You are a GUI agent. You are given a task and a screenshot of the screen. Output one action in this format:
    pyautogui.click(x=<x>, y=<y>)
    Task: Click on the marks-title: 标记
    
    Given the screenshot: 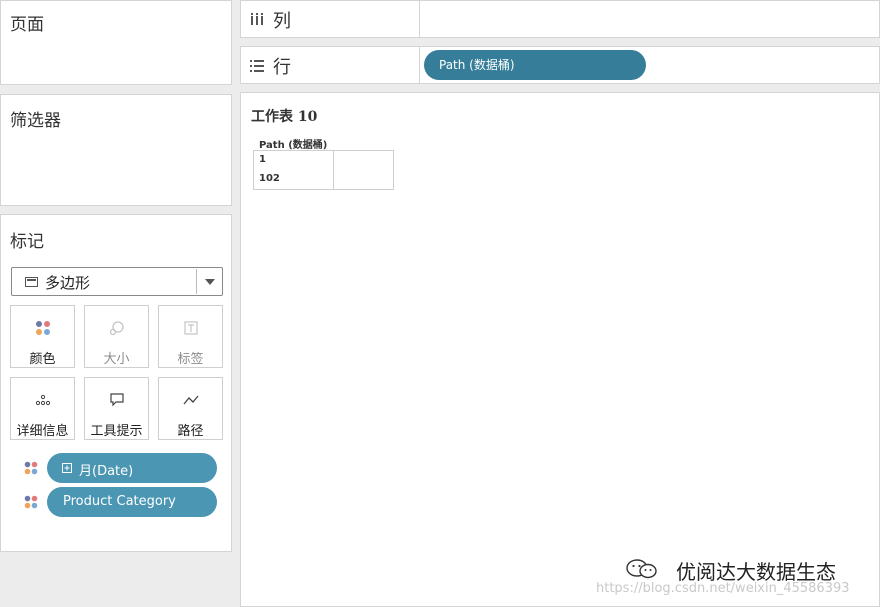 What is the action you would take?
    pyautogui.click(x=27, y=242)
    